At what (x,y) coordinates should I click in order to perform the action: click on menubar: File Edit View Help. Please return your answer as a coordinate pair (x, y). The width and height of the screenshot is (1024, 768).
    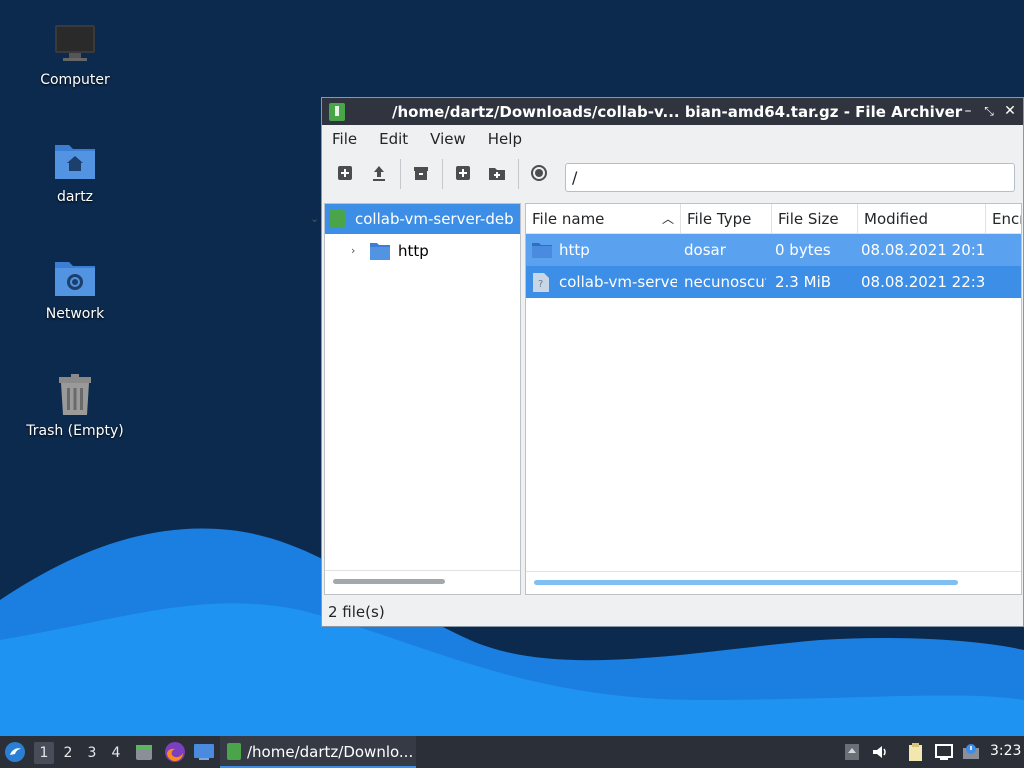
    Looking at the image, I should click on (672, 139).